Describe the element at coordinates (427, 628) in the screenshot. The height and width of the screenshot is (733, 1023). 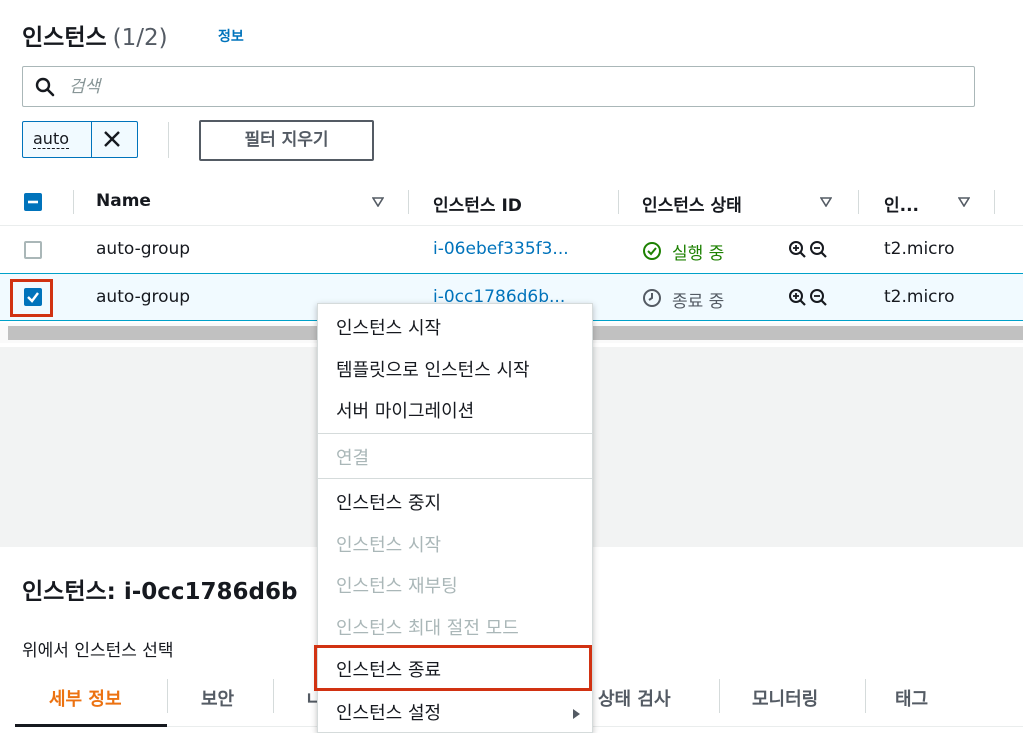
I see `menu-item-hibernate-instance: 인스턴스 최대 절전 모드` at that location.